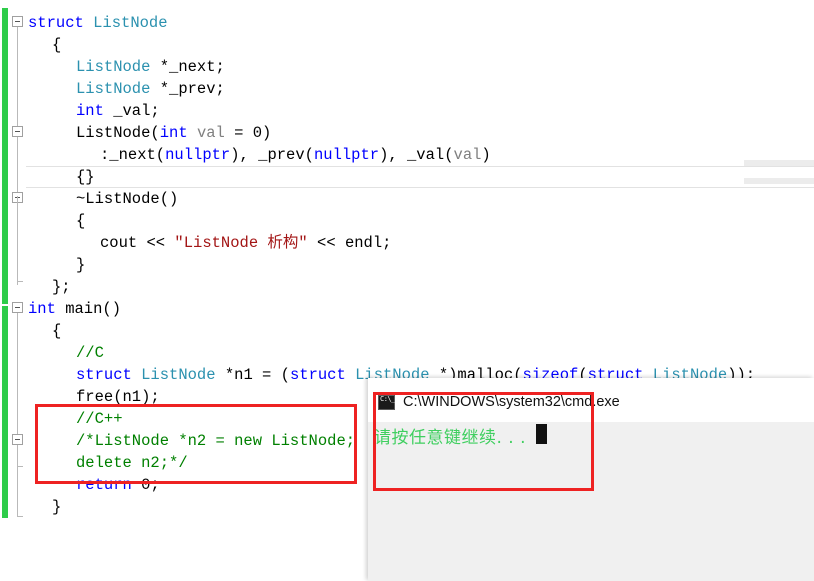  What do you see at coordinates (248, 133) in the screenshot?
I see `code-token: = 0)` at bounding box center [248, 133].